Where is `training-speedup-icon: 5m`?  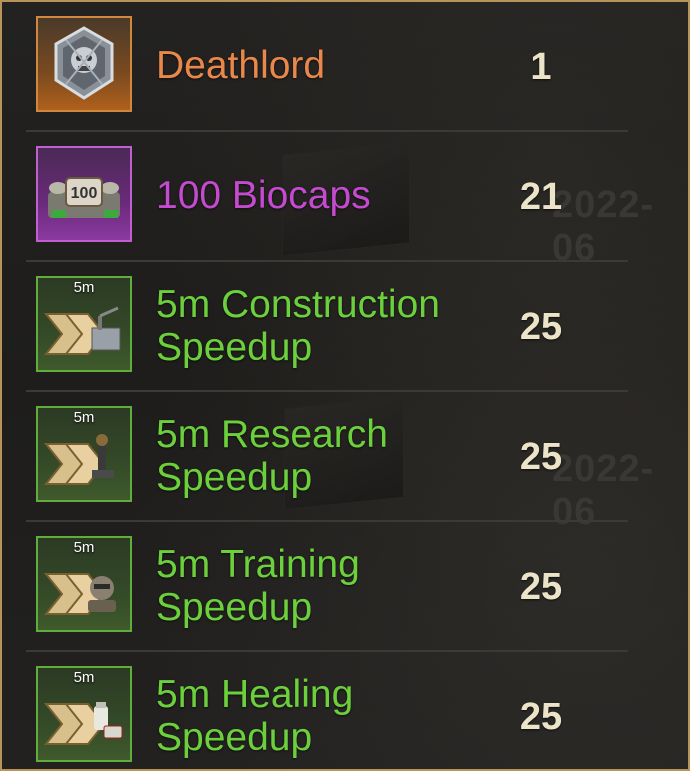 training-speedup-icon: 5m is located at coordinates (84, 584).